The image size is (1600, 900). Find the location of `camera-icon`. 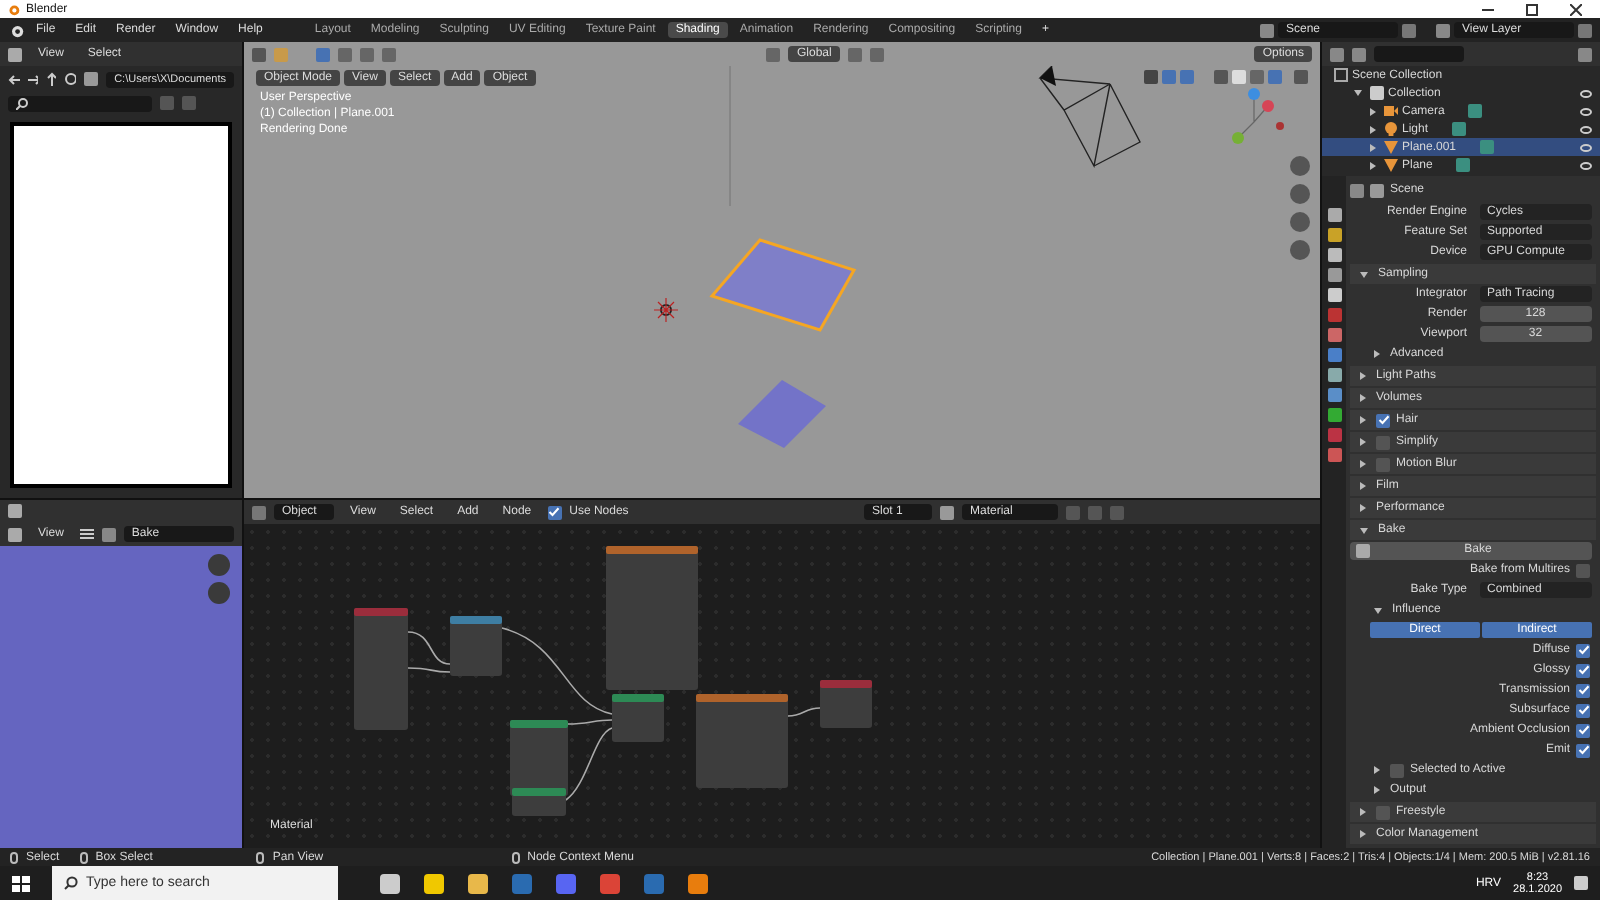

camera-icon is located at coordinates (1391, 111).